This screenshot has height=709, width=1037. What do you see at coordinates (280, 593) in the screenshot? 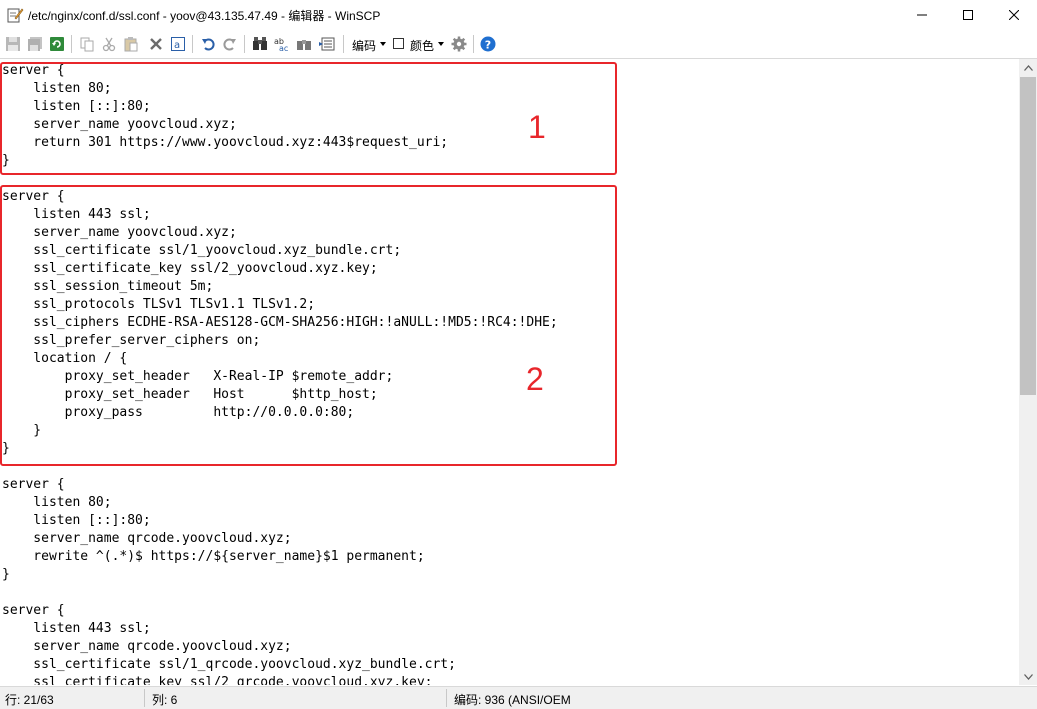
I see `code-line` at bounding box center [280, 593].